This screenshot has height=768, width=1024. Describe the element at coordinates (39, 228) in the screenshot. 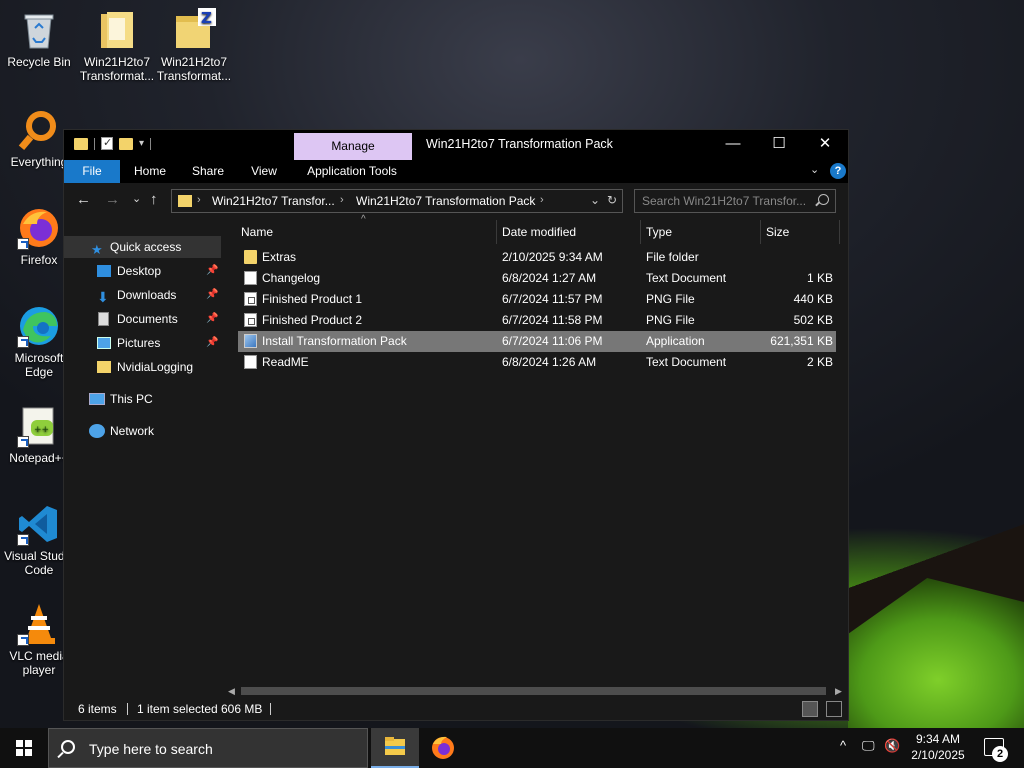

I see `firefox-icon` at that location.